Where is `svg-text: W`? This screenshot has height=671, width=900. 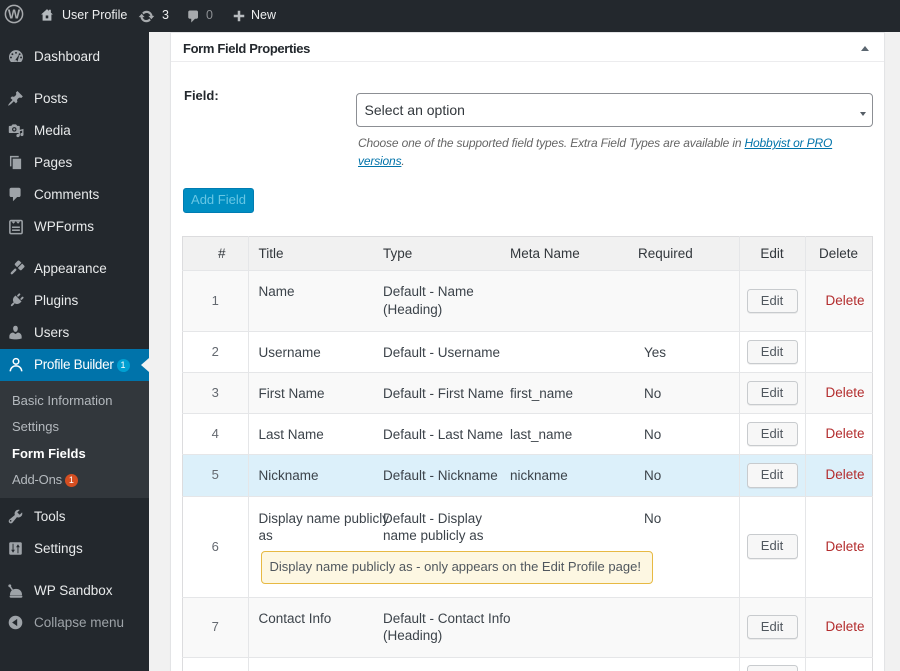 svg-text: W is located at coordinates (14, 13).